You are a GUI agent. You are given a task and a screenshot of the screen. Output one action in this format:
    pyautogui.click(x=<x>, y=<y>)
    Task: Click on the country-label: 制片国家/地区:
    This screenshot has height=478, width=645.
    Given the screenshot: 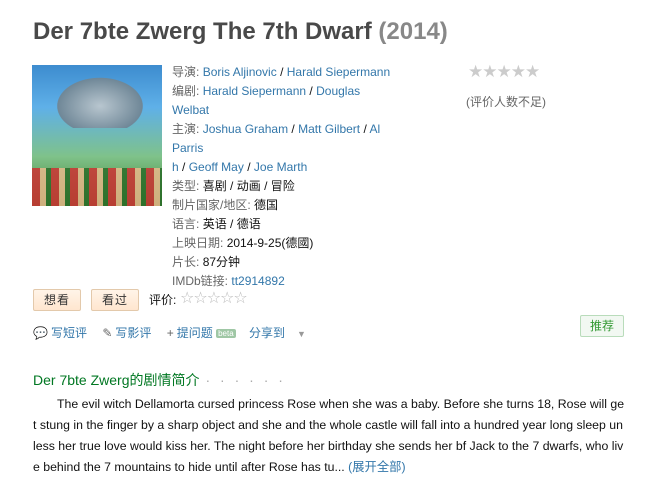 What is the action you would take?
    pyautogui.click(x=211, y=205)
    